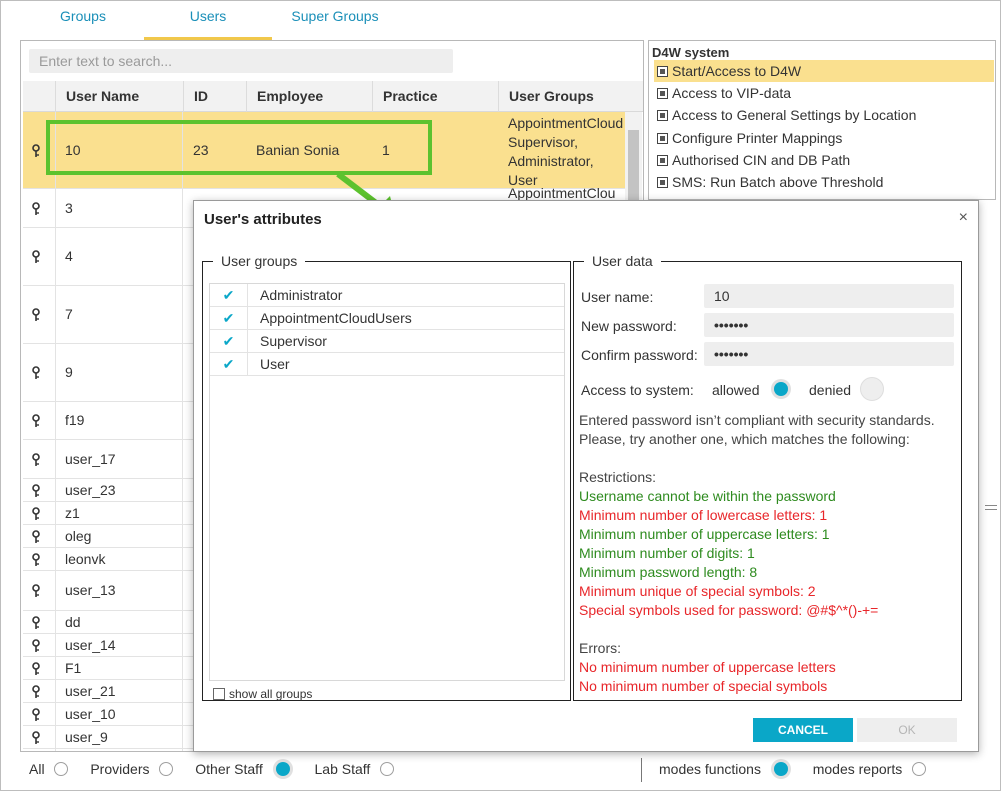 This screenshot has width=1001, height=791. What do you see at coordinates (736, 390) in the screenshot?
I see `access-allowed-label: allowed` at bounding box center [736, 390].